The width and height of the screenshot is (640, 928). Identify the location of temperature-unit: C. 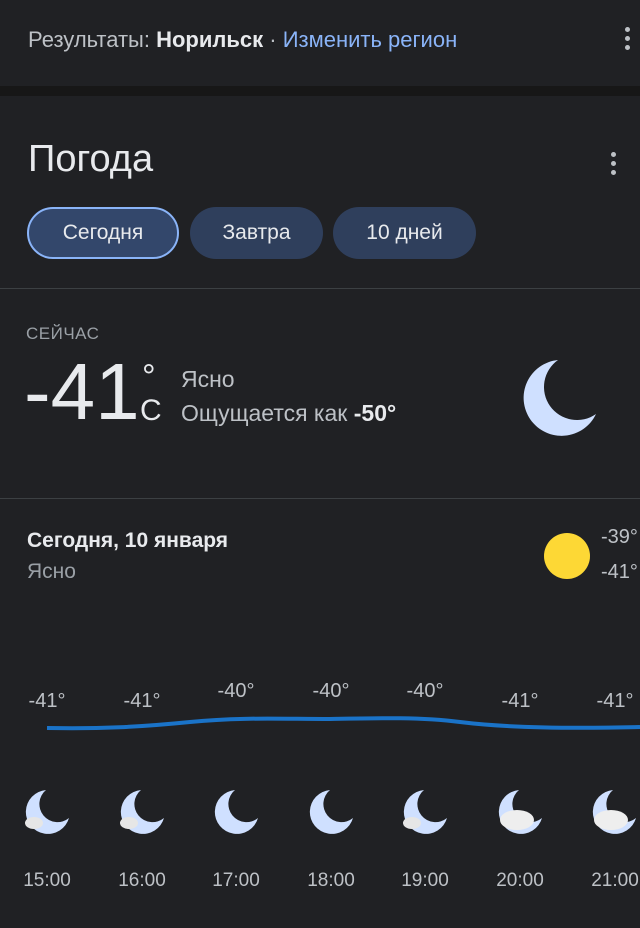
(151, 411).